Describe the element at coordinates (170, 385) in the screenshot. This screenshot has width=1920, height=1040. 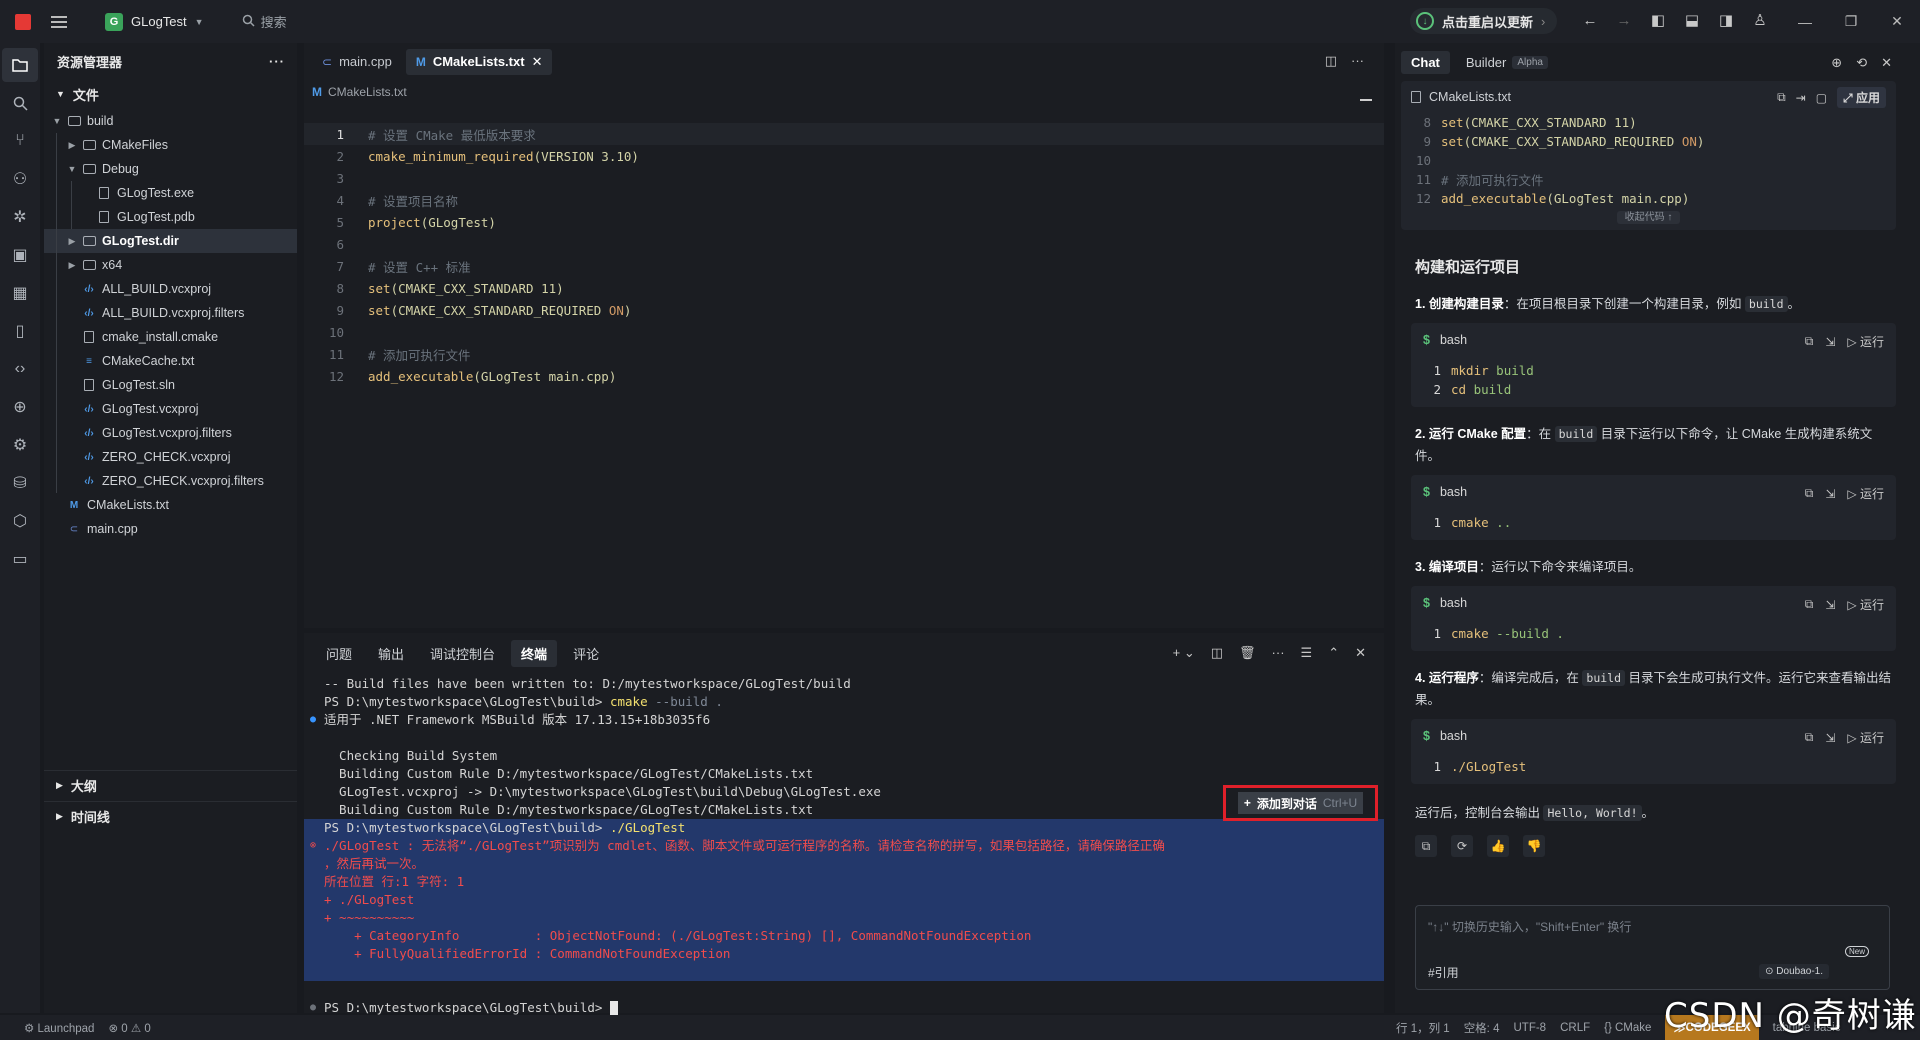
I see `tree-item: GLogTest.sln` at that location.